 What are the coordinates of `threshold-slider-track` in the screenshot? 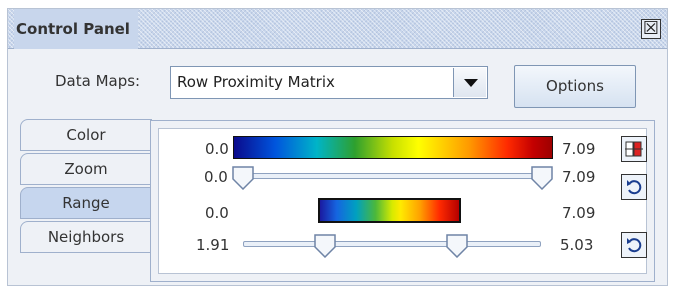 It's located at (392, 244).